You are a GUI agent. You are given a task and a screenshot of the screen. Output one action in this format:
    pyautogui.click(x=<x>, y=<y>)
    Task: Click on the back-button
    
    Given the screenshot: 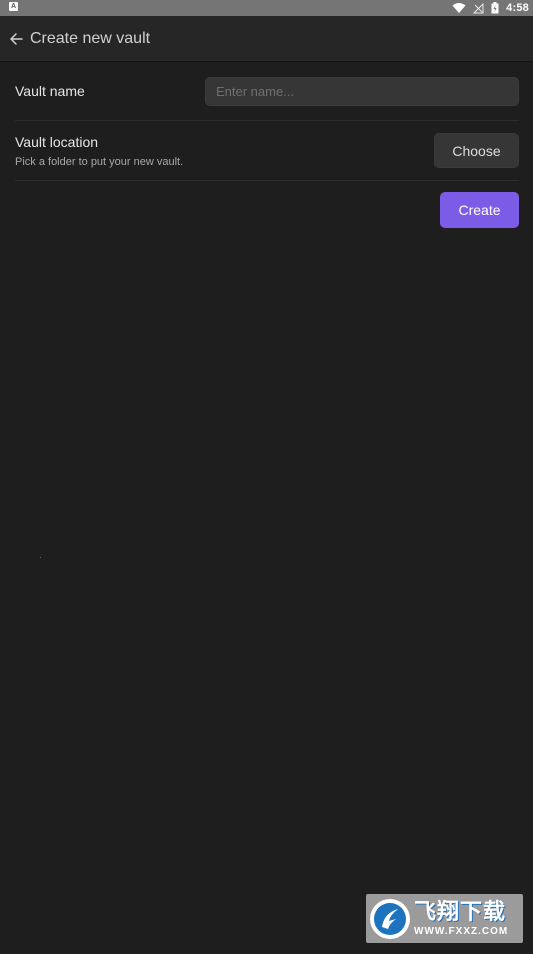 What is the action you would take?
    pyautogui.click(x=16, y=39)
    